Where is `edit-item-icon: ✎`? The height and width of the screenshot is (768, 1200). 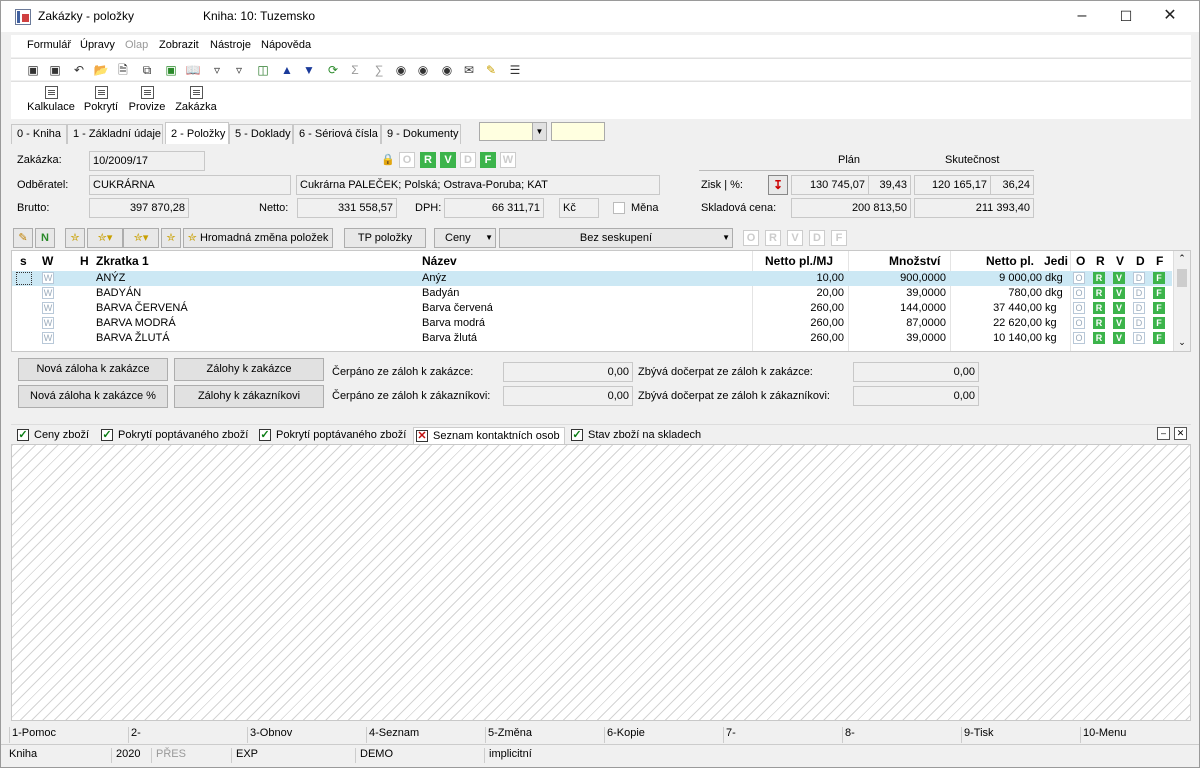 edit-item-icon: ✎ is located at coordinates (23, 238).